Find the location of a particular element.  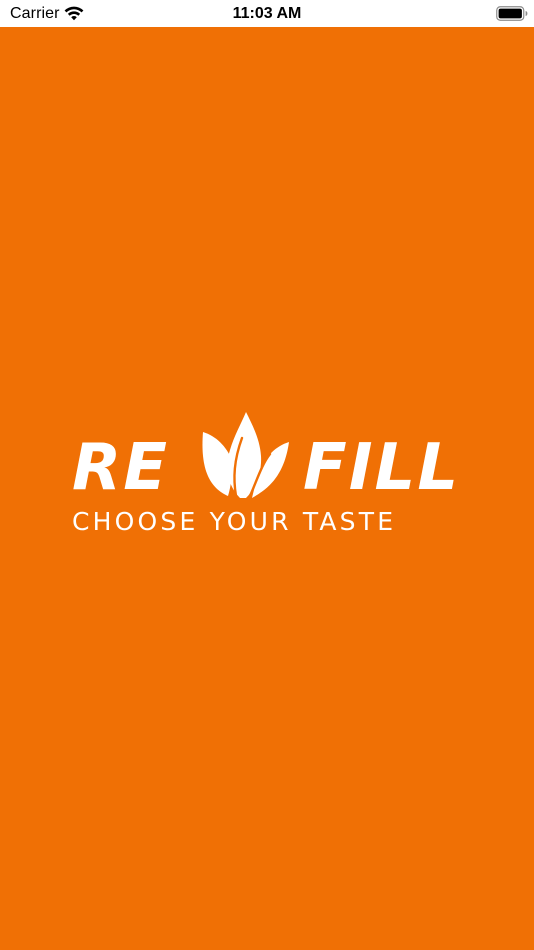

status-time: 11:03 AM is located at coordinates (267, 13).